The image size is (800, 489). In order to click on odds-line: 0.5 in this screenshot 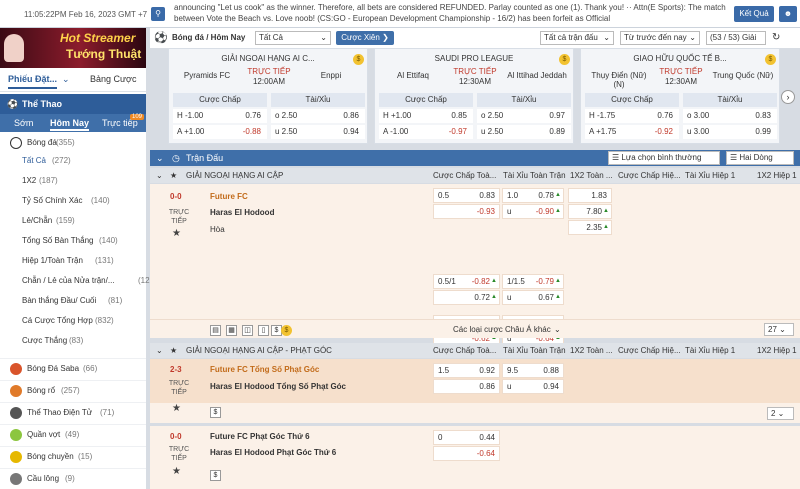, I will do `click(444, 195)`.